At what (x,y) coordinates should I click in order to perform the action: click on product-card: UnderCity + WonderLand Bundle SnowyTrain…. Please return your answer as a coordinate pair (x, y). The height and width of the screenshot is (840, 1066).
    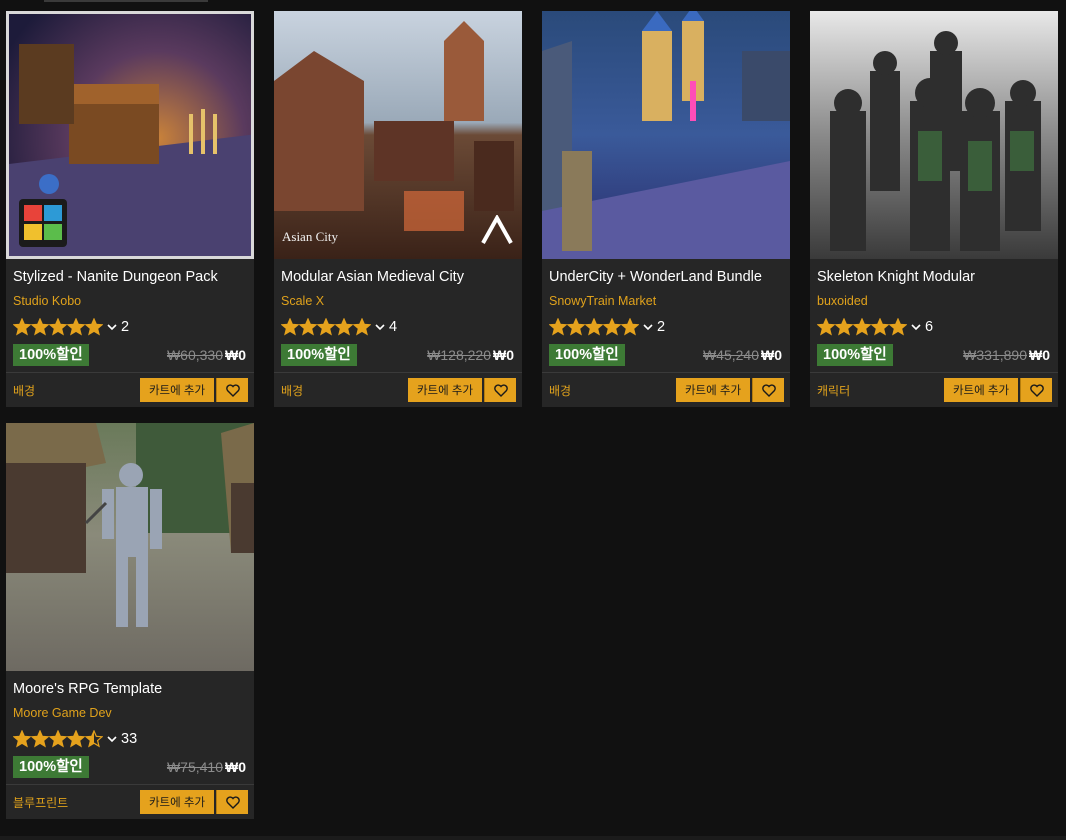
    Looking at the image, I should click on (666, 209).